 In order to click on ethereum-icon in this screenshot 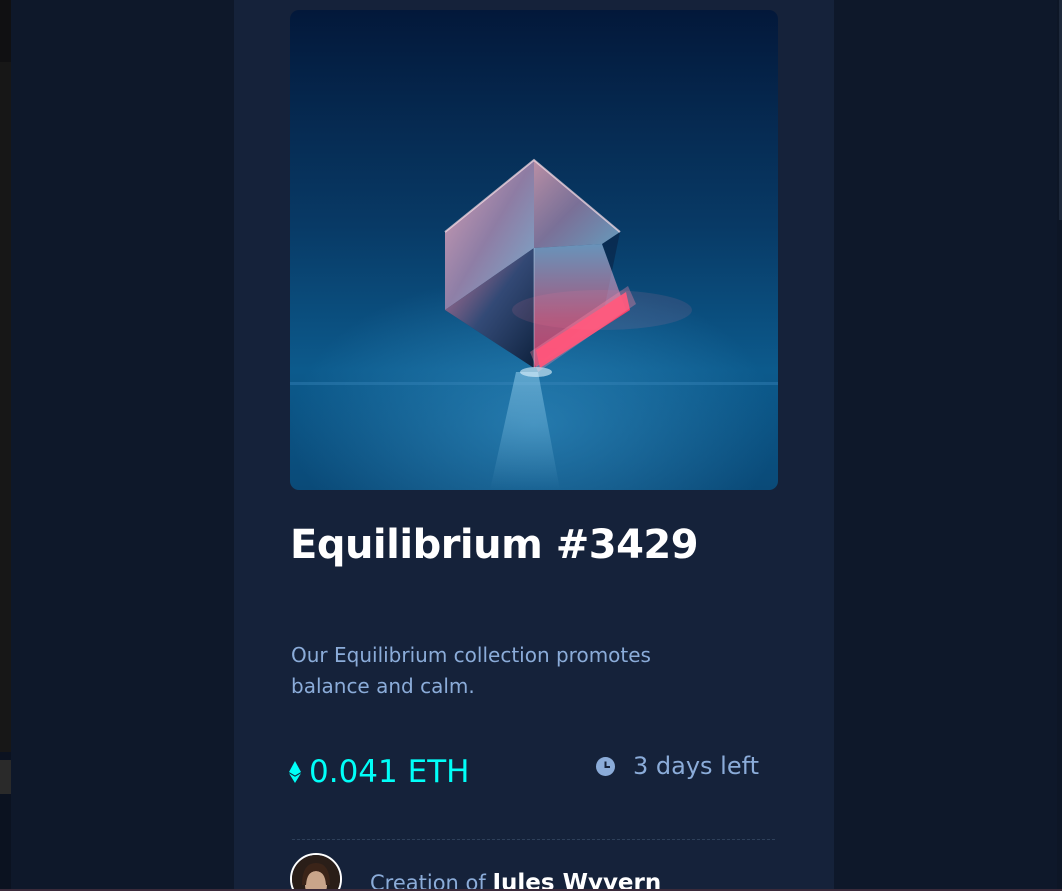, I will do `click(295, 772)`.